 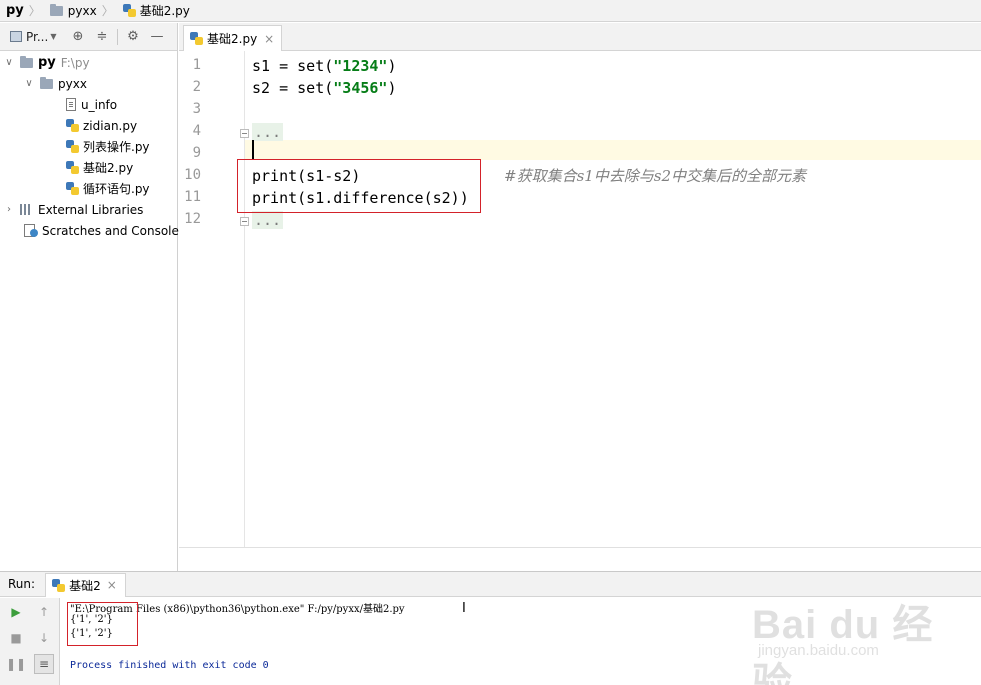 I want to click on tree-root-path: F:\py, so click(x=75, y=62).